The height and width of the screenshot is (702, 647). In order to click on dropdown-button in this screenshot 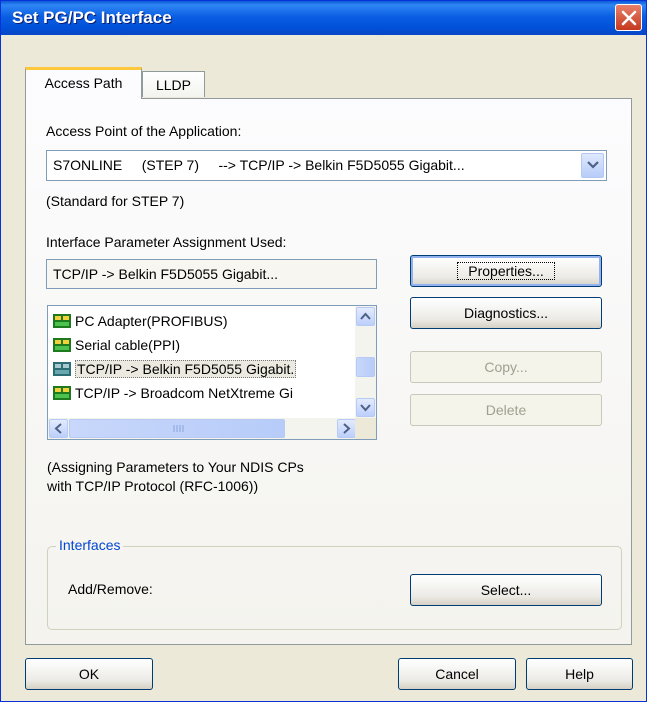, I will do `click(592, 165)`.